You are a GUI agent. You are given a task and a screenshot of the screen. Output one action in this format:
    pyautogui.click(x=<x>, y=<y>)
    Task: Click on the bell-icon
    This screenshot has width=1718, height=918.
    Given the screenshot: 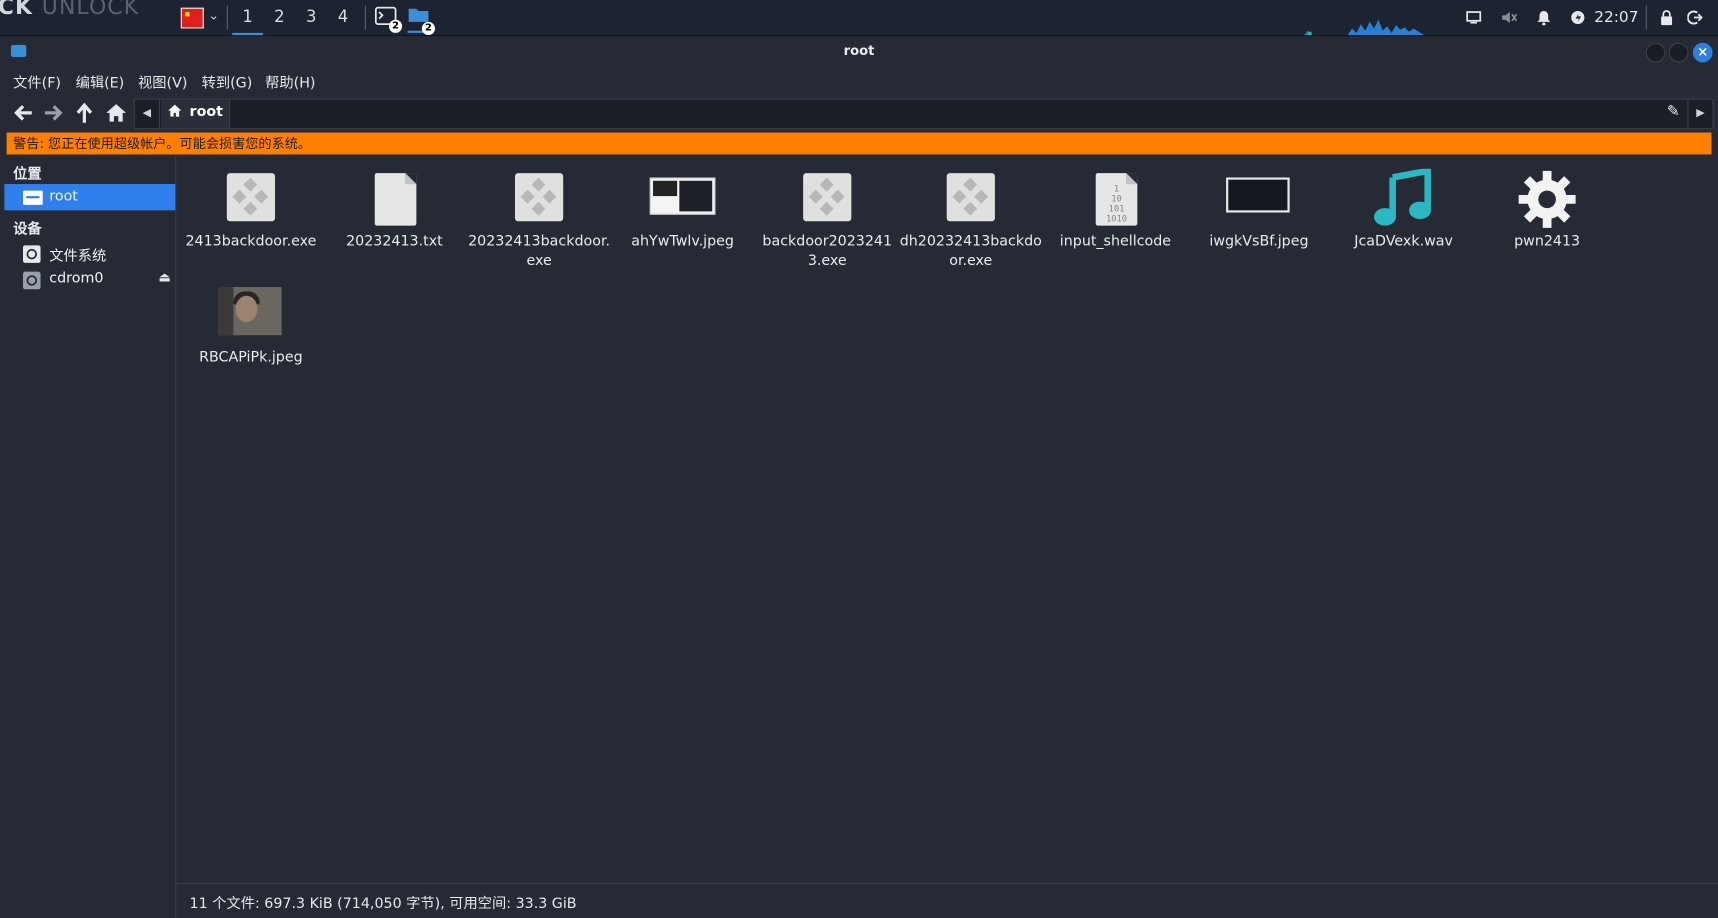 What is the action you would take?
    pyautogui.click(x=1544, y=17)
    